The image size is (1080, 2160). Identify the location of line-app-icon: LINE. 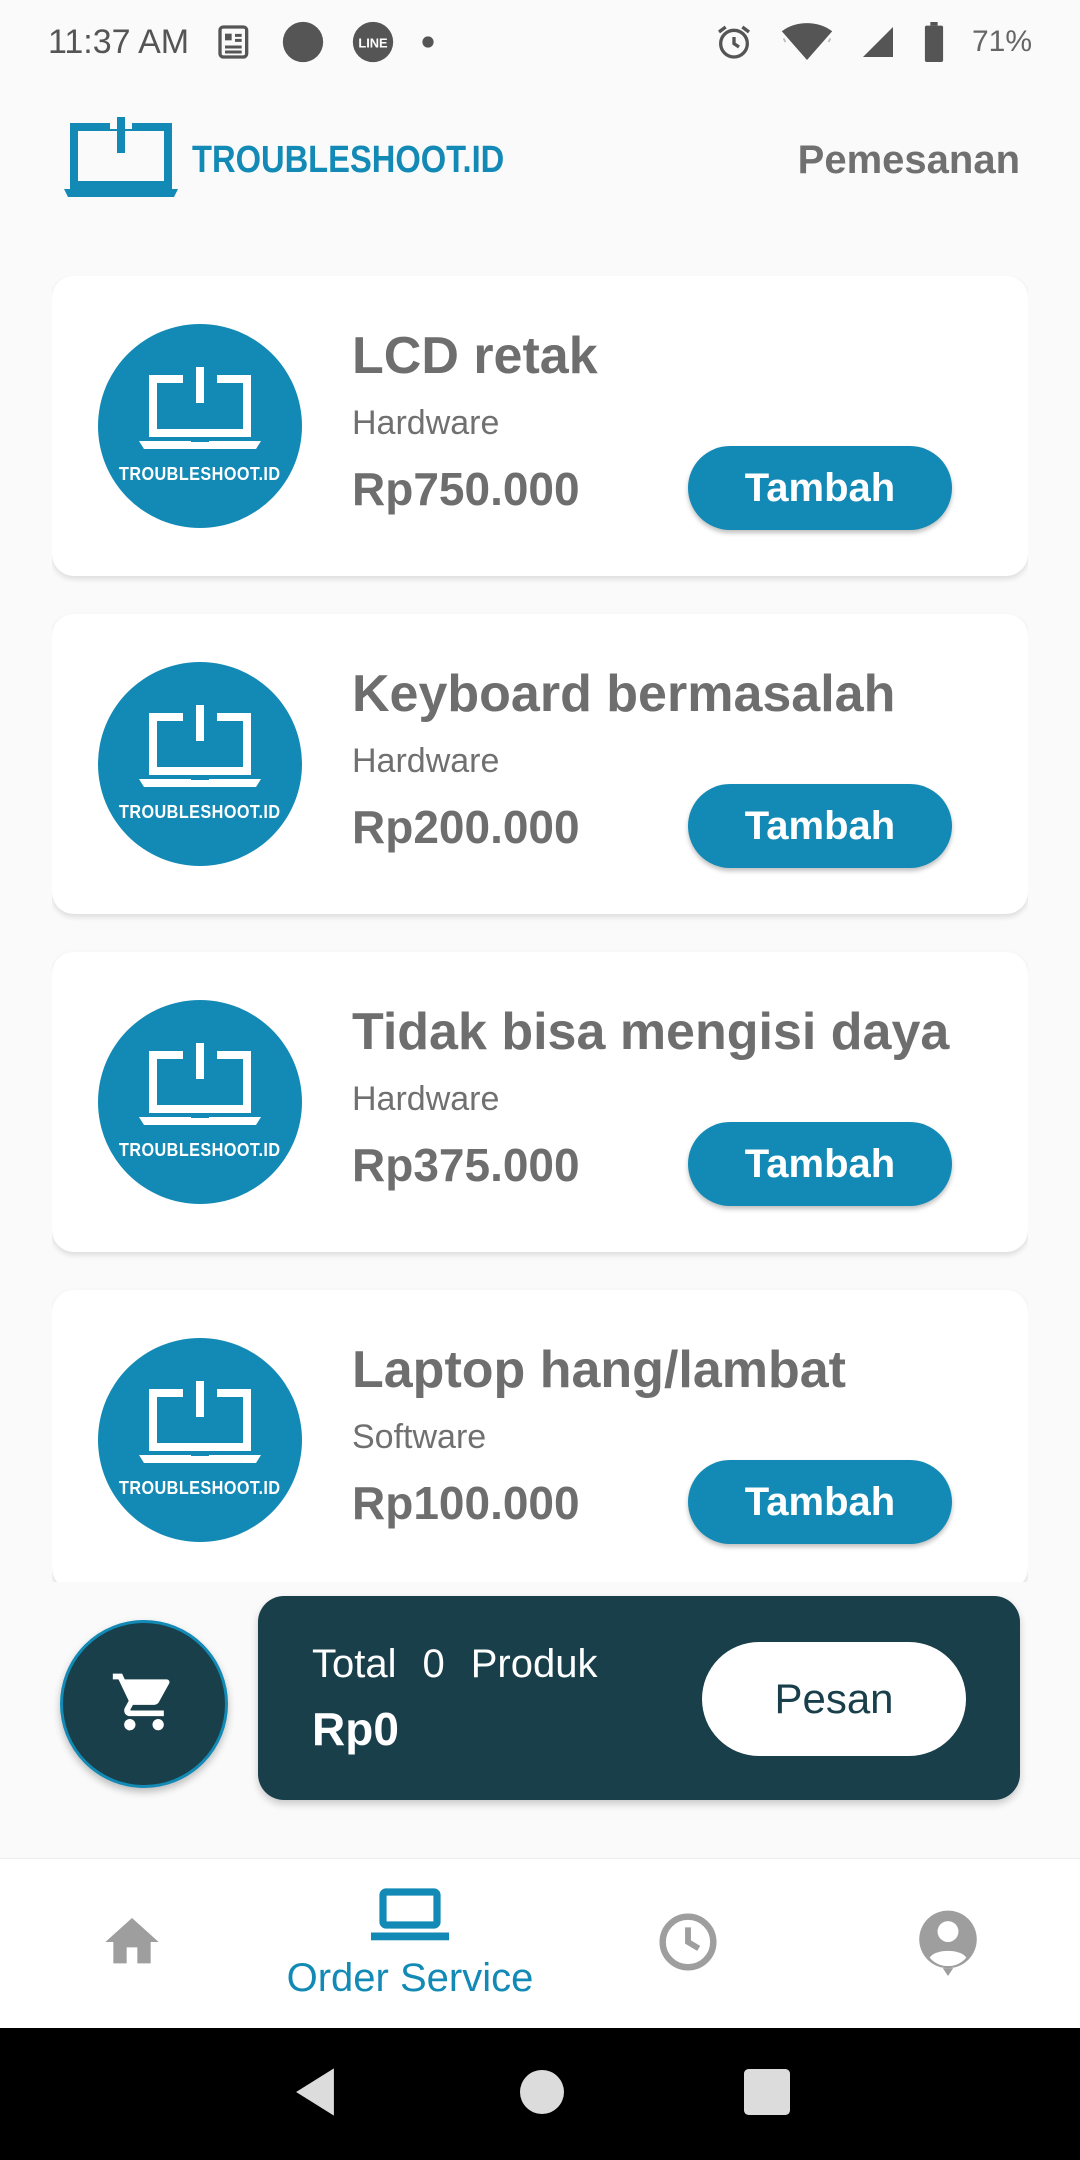
(373, 42).